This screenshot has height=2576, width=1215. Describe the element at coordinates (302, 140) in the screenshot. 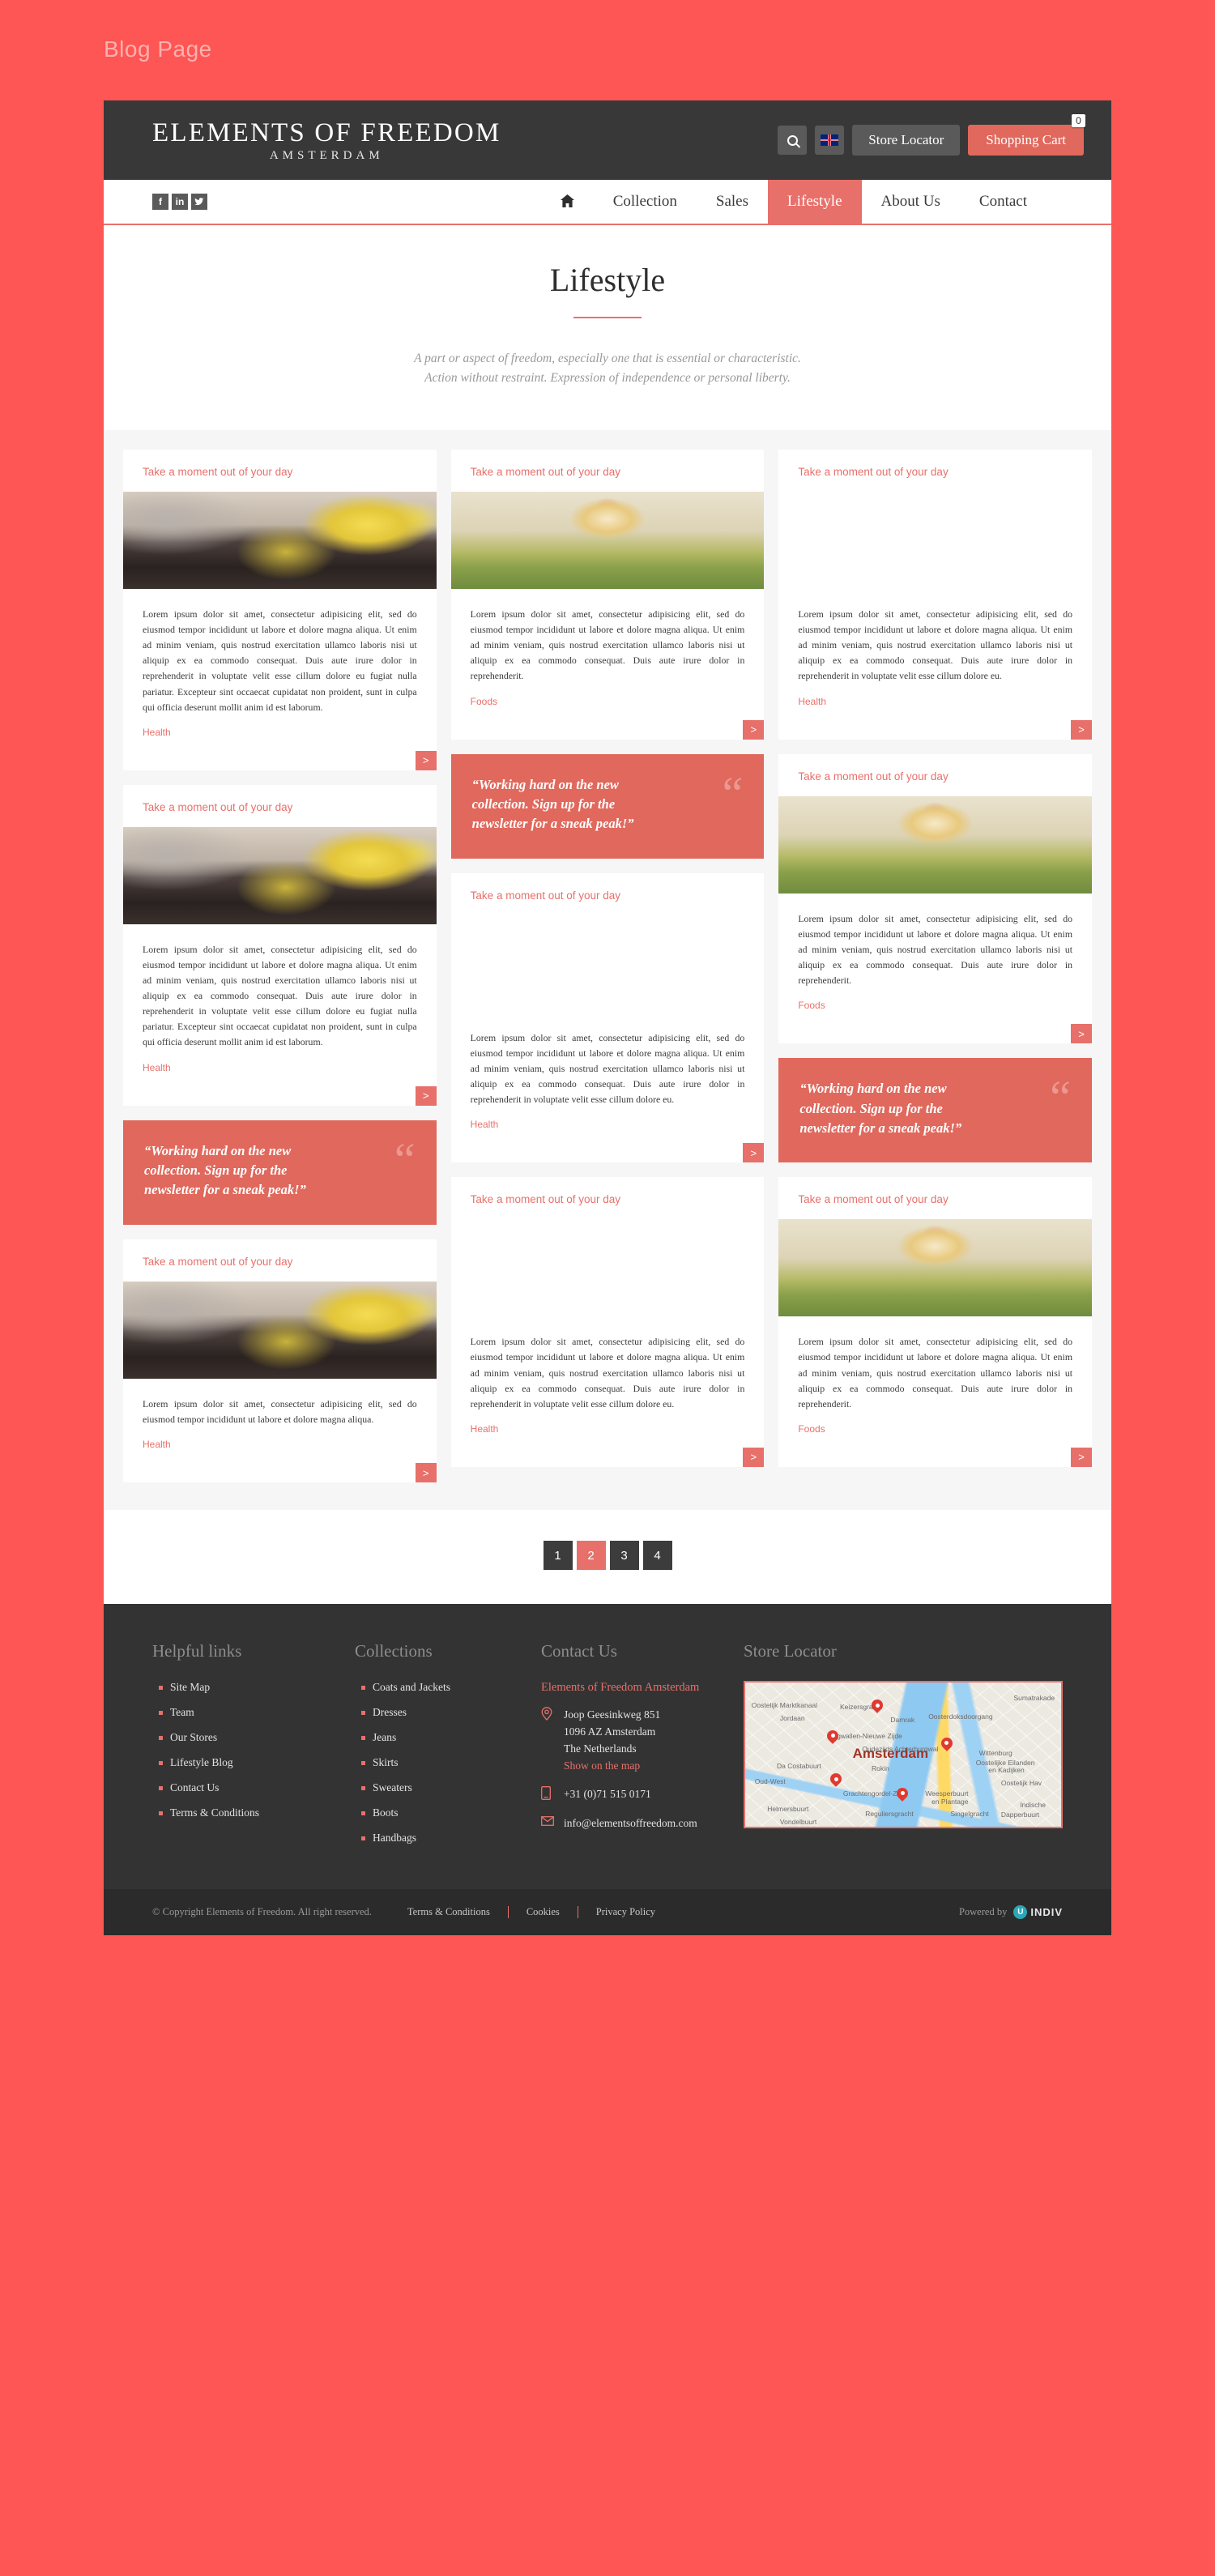

I see `logo: ELEMENTS OF FREEDOM AMSTERDAM` at that location.